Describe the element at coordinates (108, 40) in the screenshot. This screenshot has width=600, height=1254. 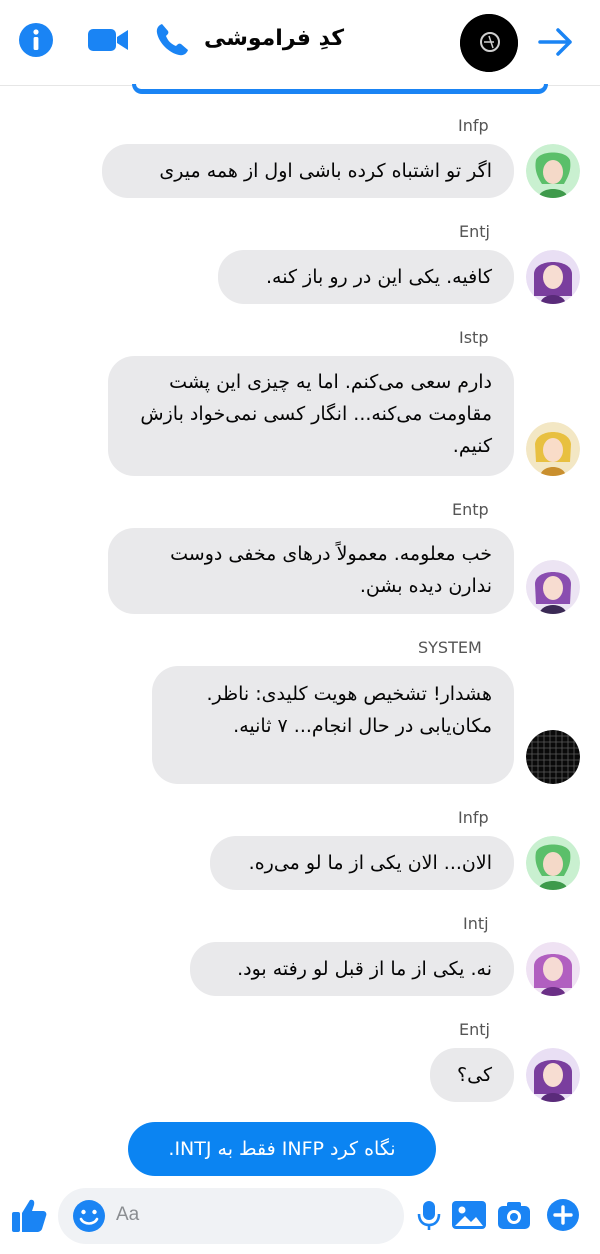
I see `video-call-icon` at that location.